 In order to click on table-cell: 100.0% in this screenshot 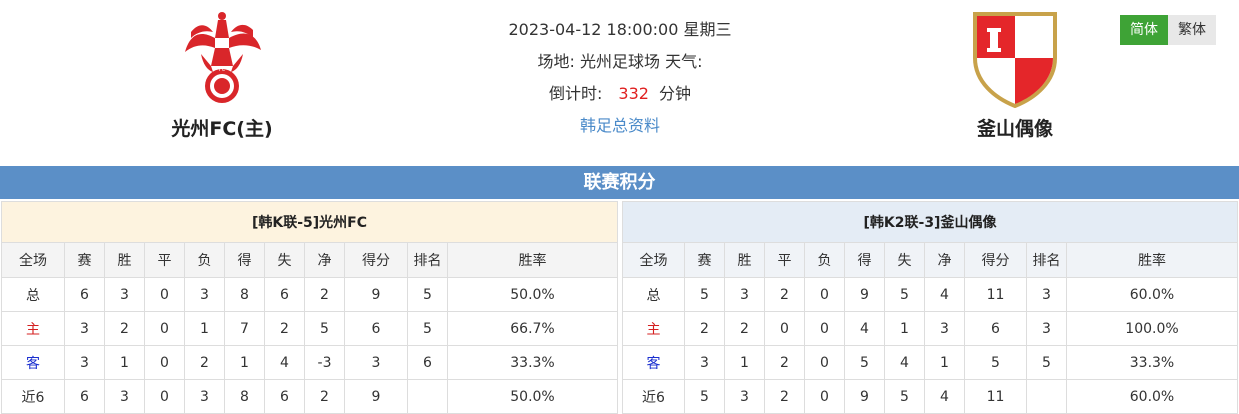, I will do `click(1152, 328)`.